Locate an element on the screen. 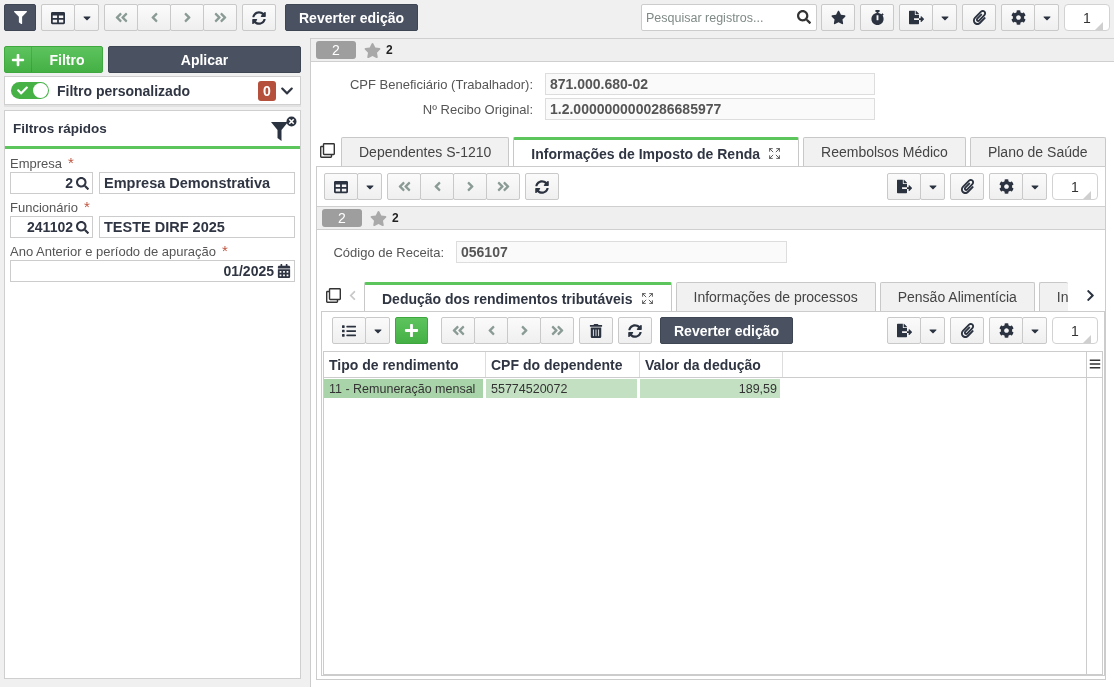 This screenshot has height=687, width=1114. field-label: Empresa * is located at coordinates (42, 163).